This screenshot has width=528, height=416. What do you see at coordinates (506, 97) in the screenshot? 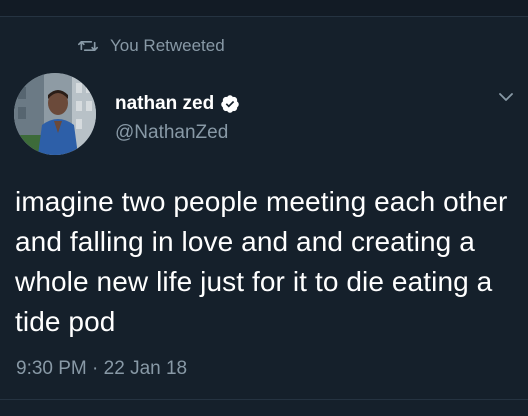
I see `chevron-down-icon` at bounding box center [506, 97].